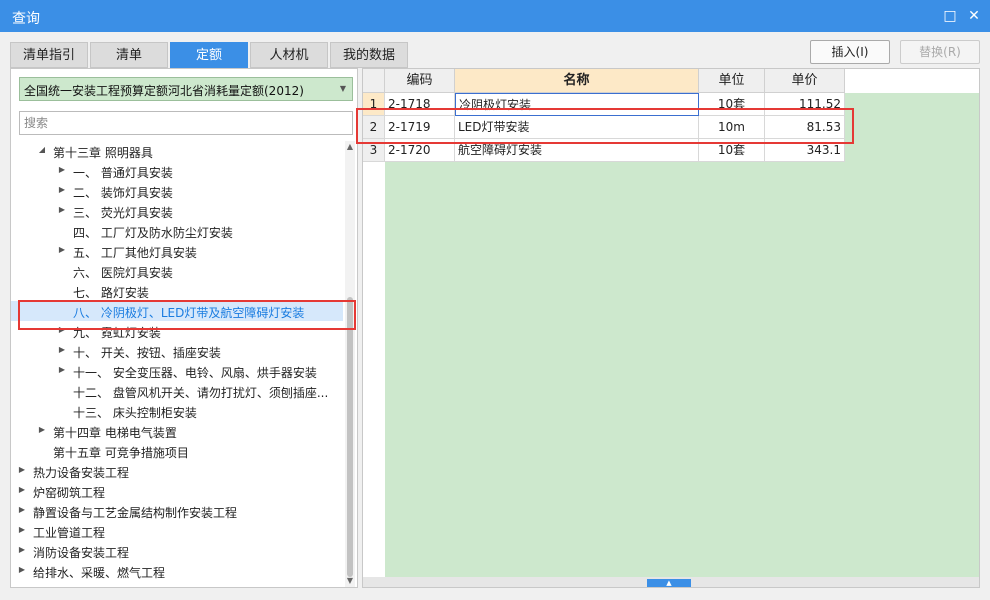 The width and height of the screenshot is (990, 600). What do you see at coordinates (577, 81) in the screenshot?
I see `column-header-name: 名称` at bounding box center [577, 81].